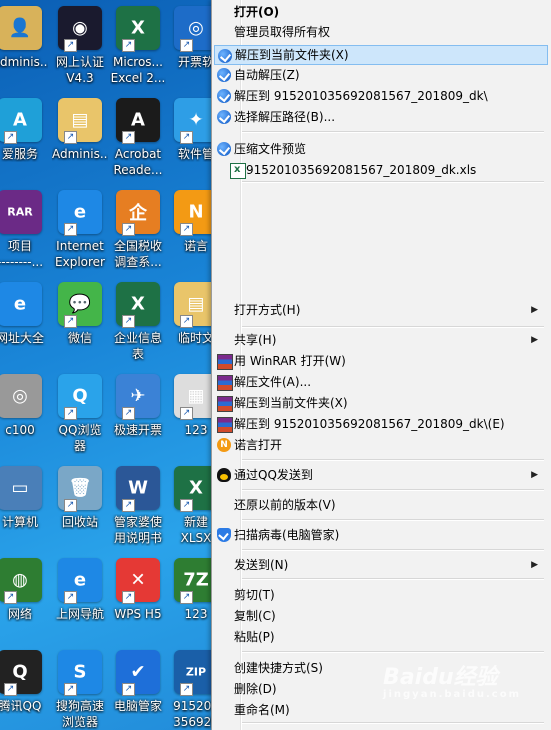  I want to click on desktop-icon-image: ✔ ↗, so click(138, 673).